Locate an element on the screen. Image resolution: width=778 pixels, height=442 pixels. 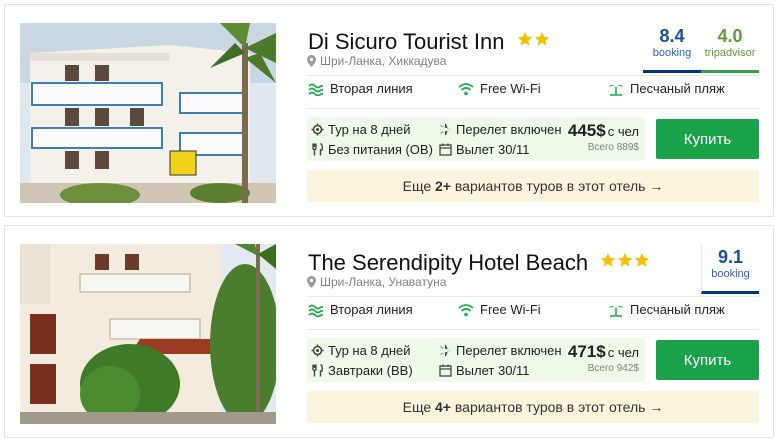
booking-rating: 8.4 booking is located at coordinates (672, 48).